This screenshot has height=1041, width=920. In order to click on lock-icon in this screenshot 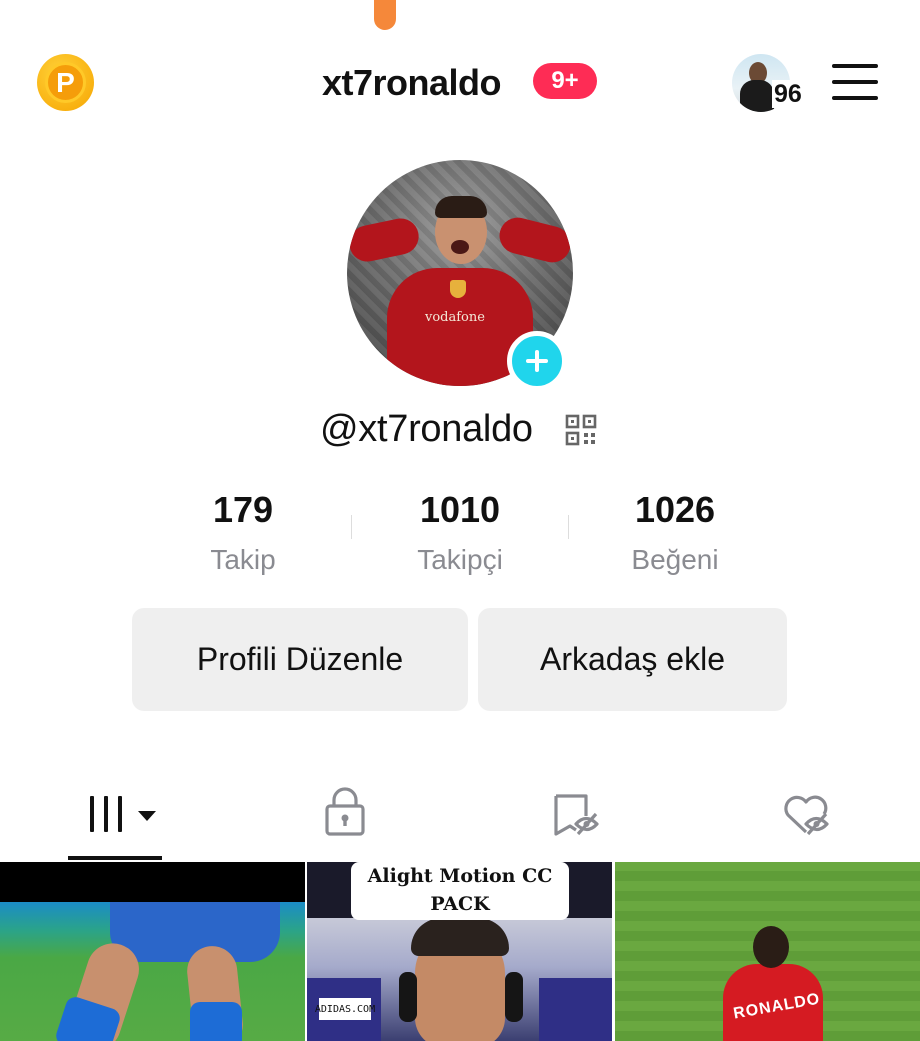, I will do `click(345, 811)`.